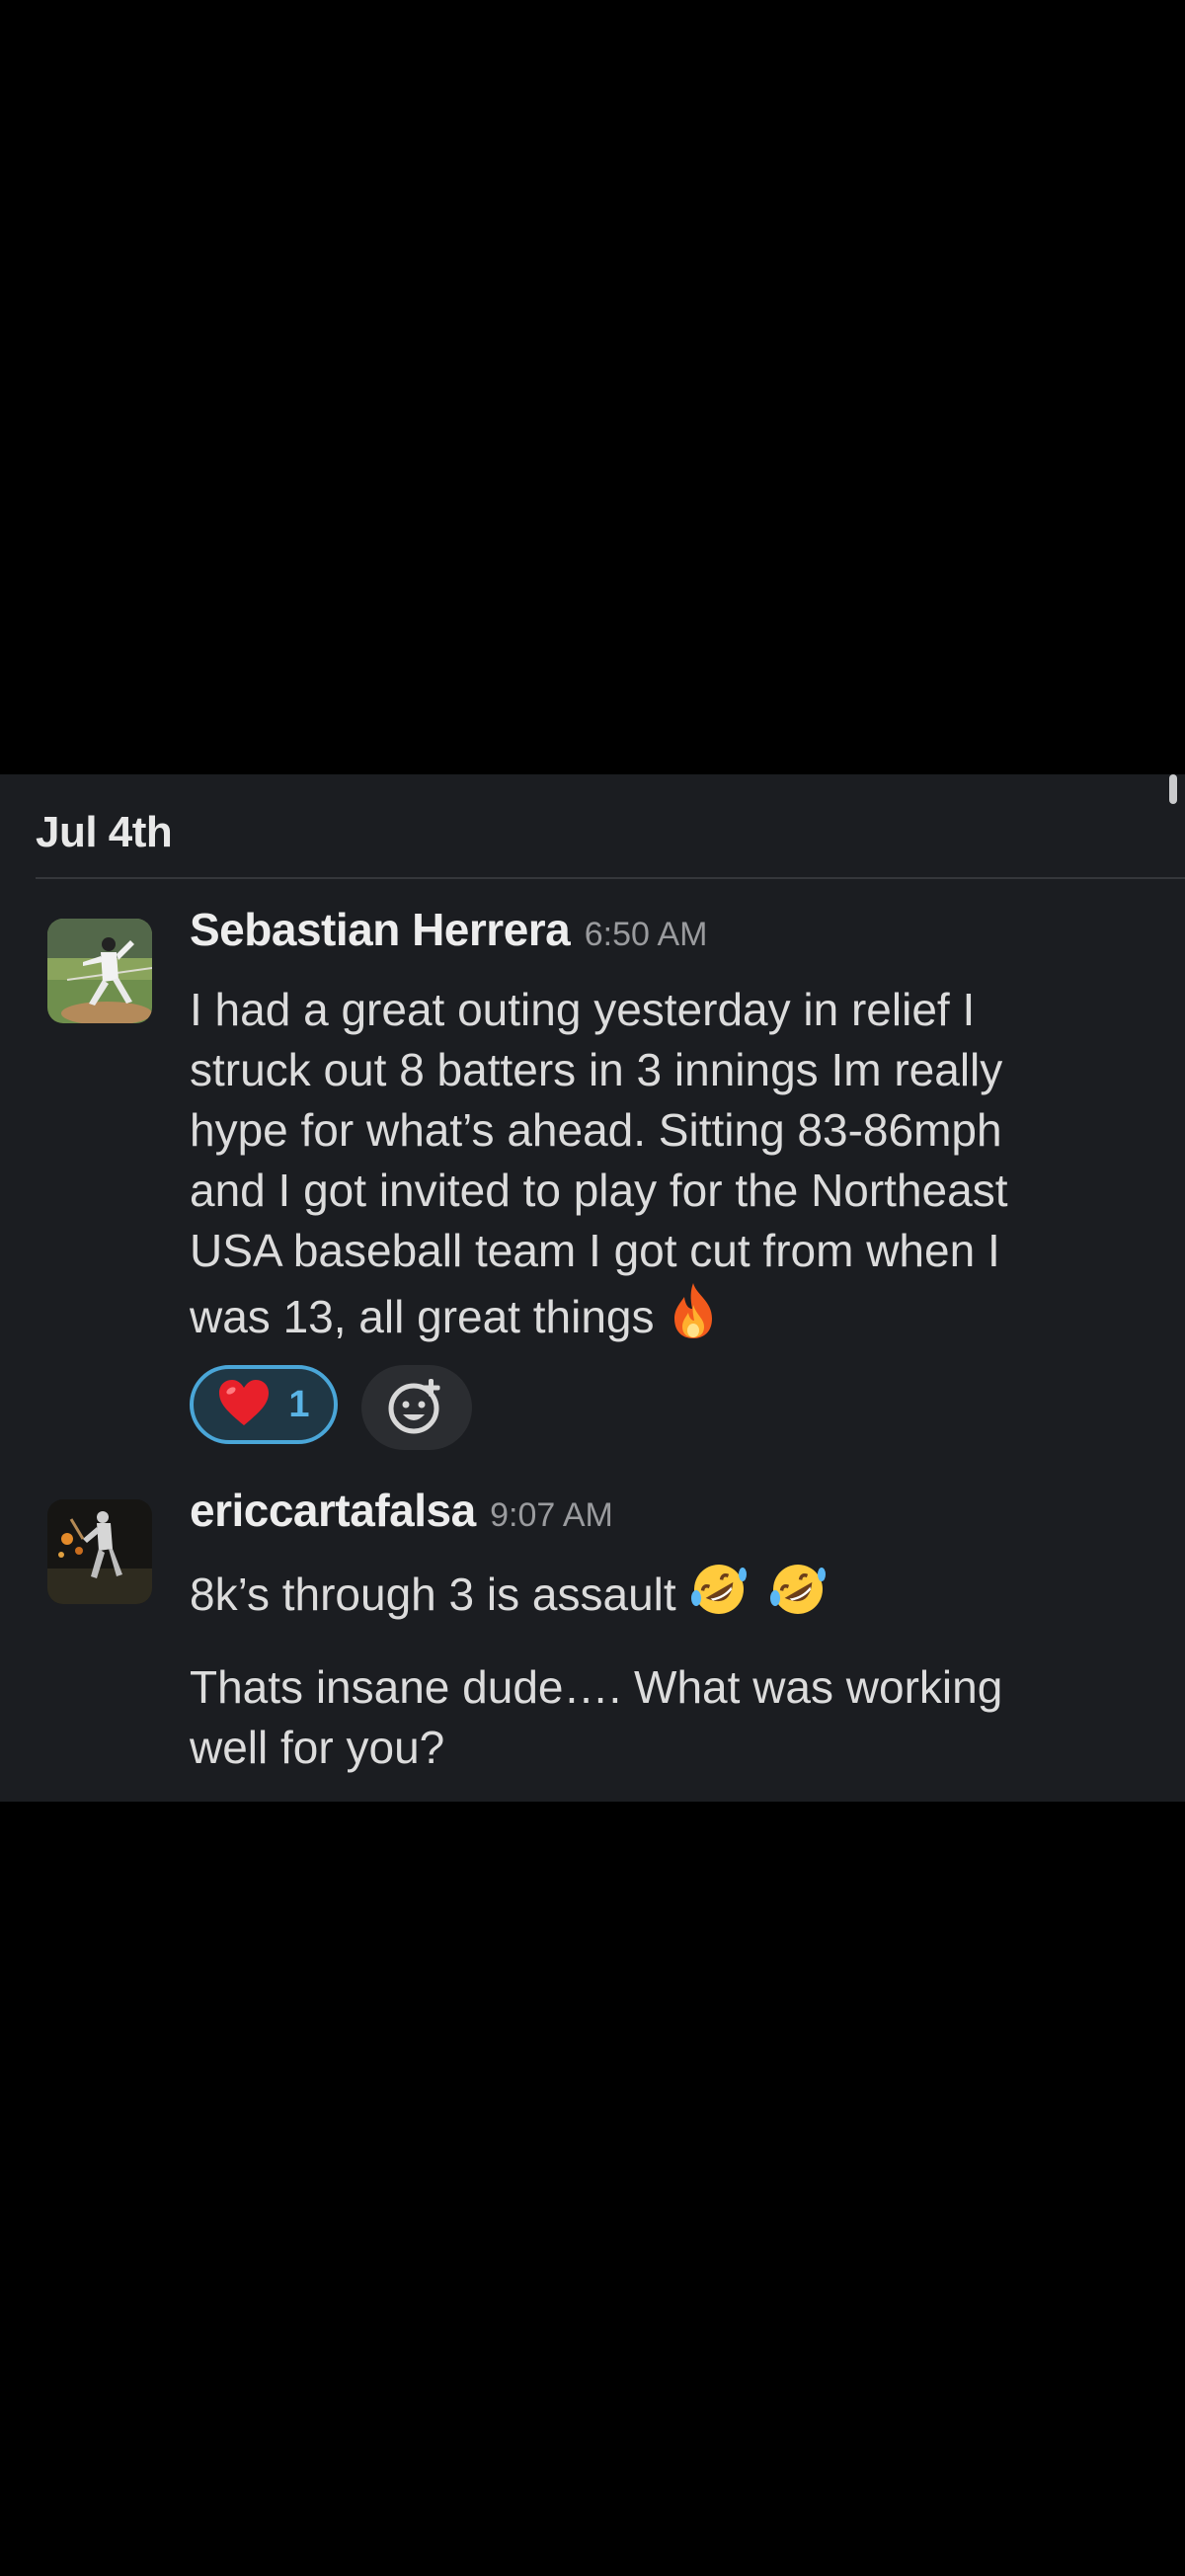 The image size is (1185, 2576). What do you see at coordinates (333, 1510) in the screenshot?
I see `message-author: ericcartafalsa` at bounding box center [333, 1510].